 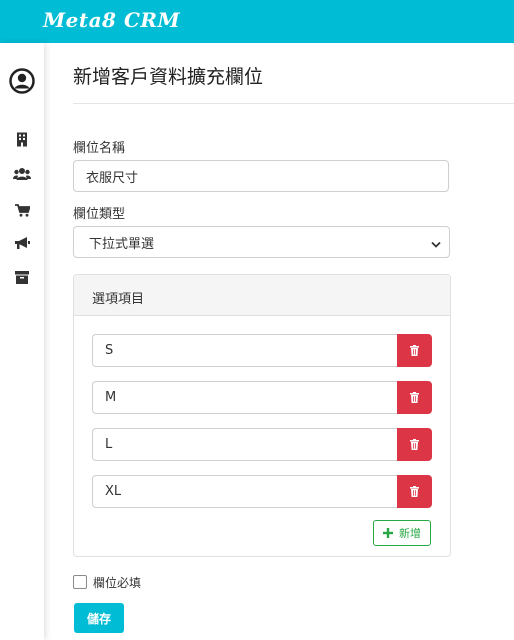 What do you see at coordinates (122, 244) in the screenshot?
I see `field-type-value: 下拉式單選` at bounding box center [122, 244].